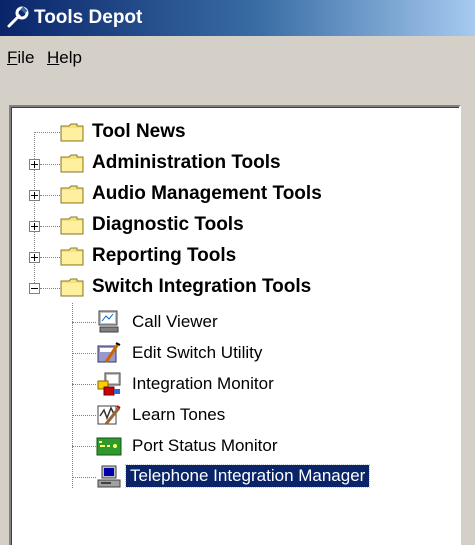 The image size is (475, 545). What do you see at coordinates (232, 446) in the screenshot?
I see `tree-item-port-status-monitor: Port Status Monitor` at bounding box center [232, 446].